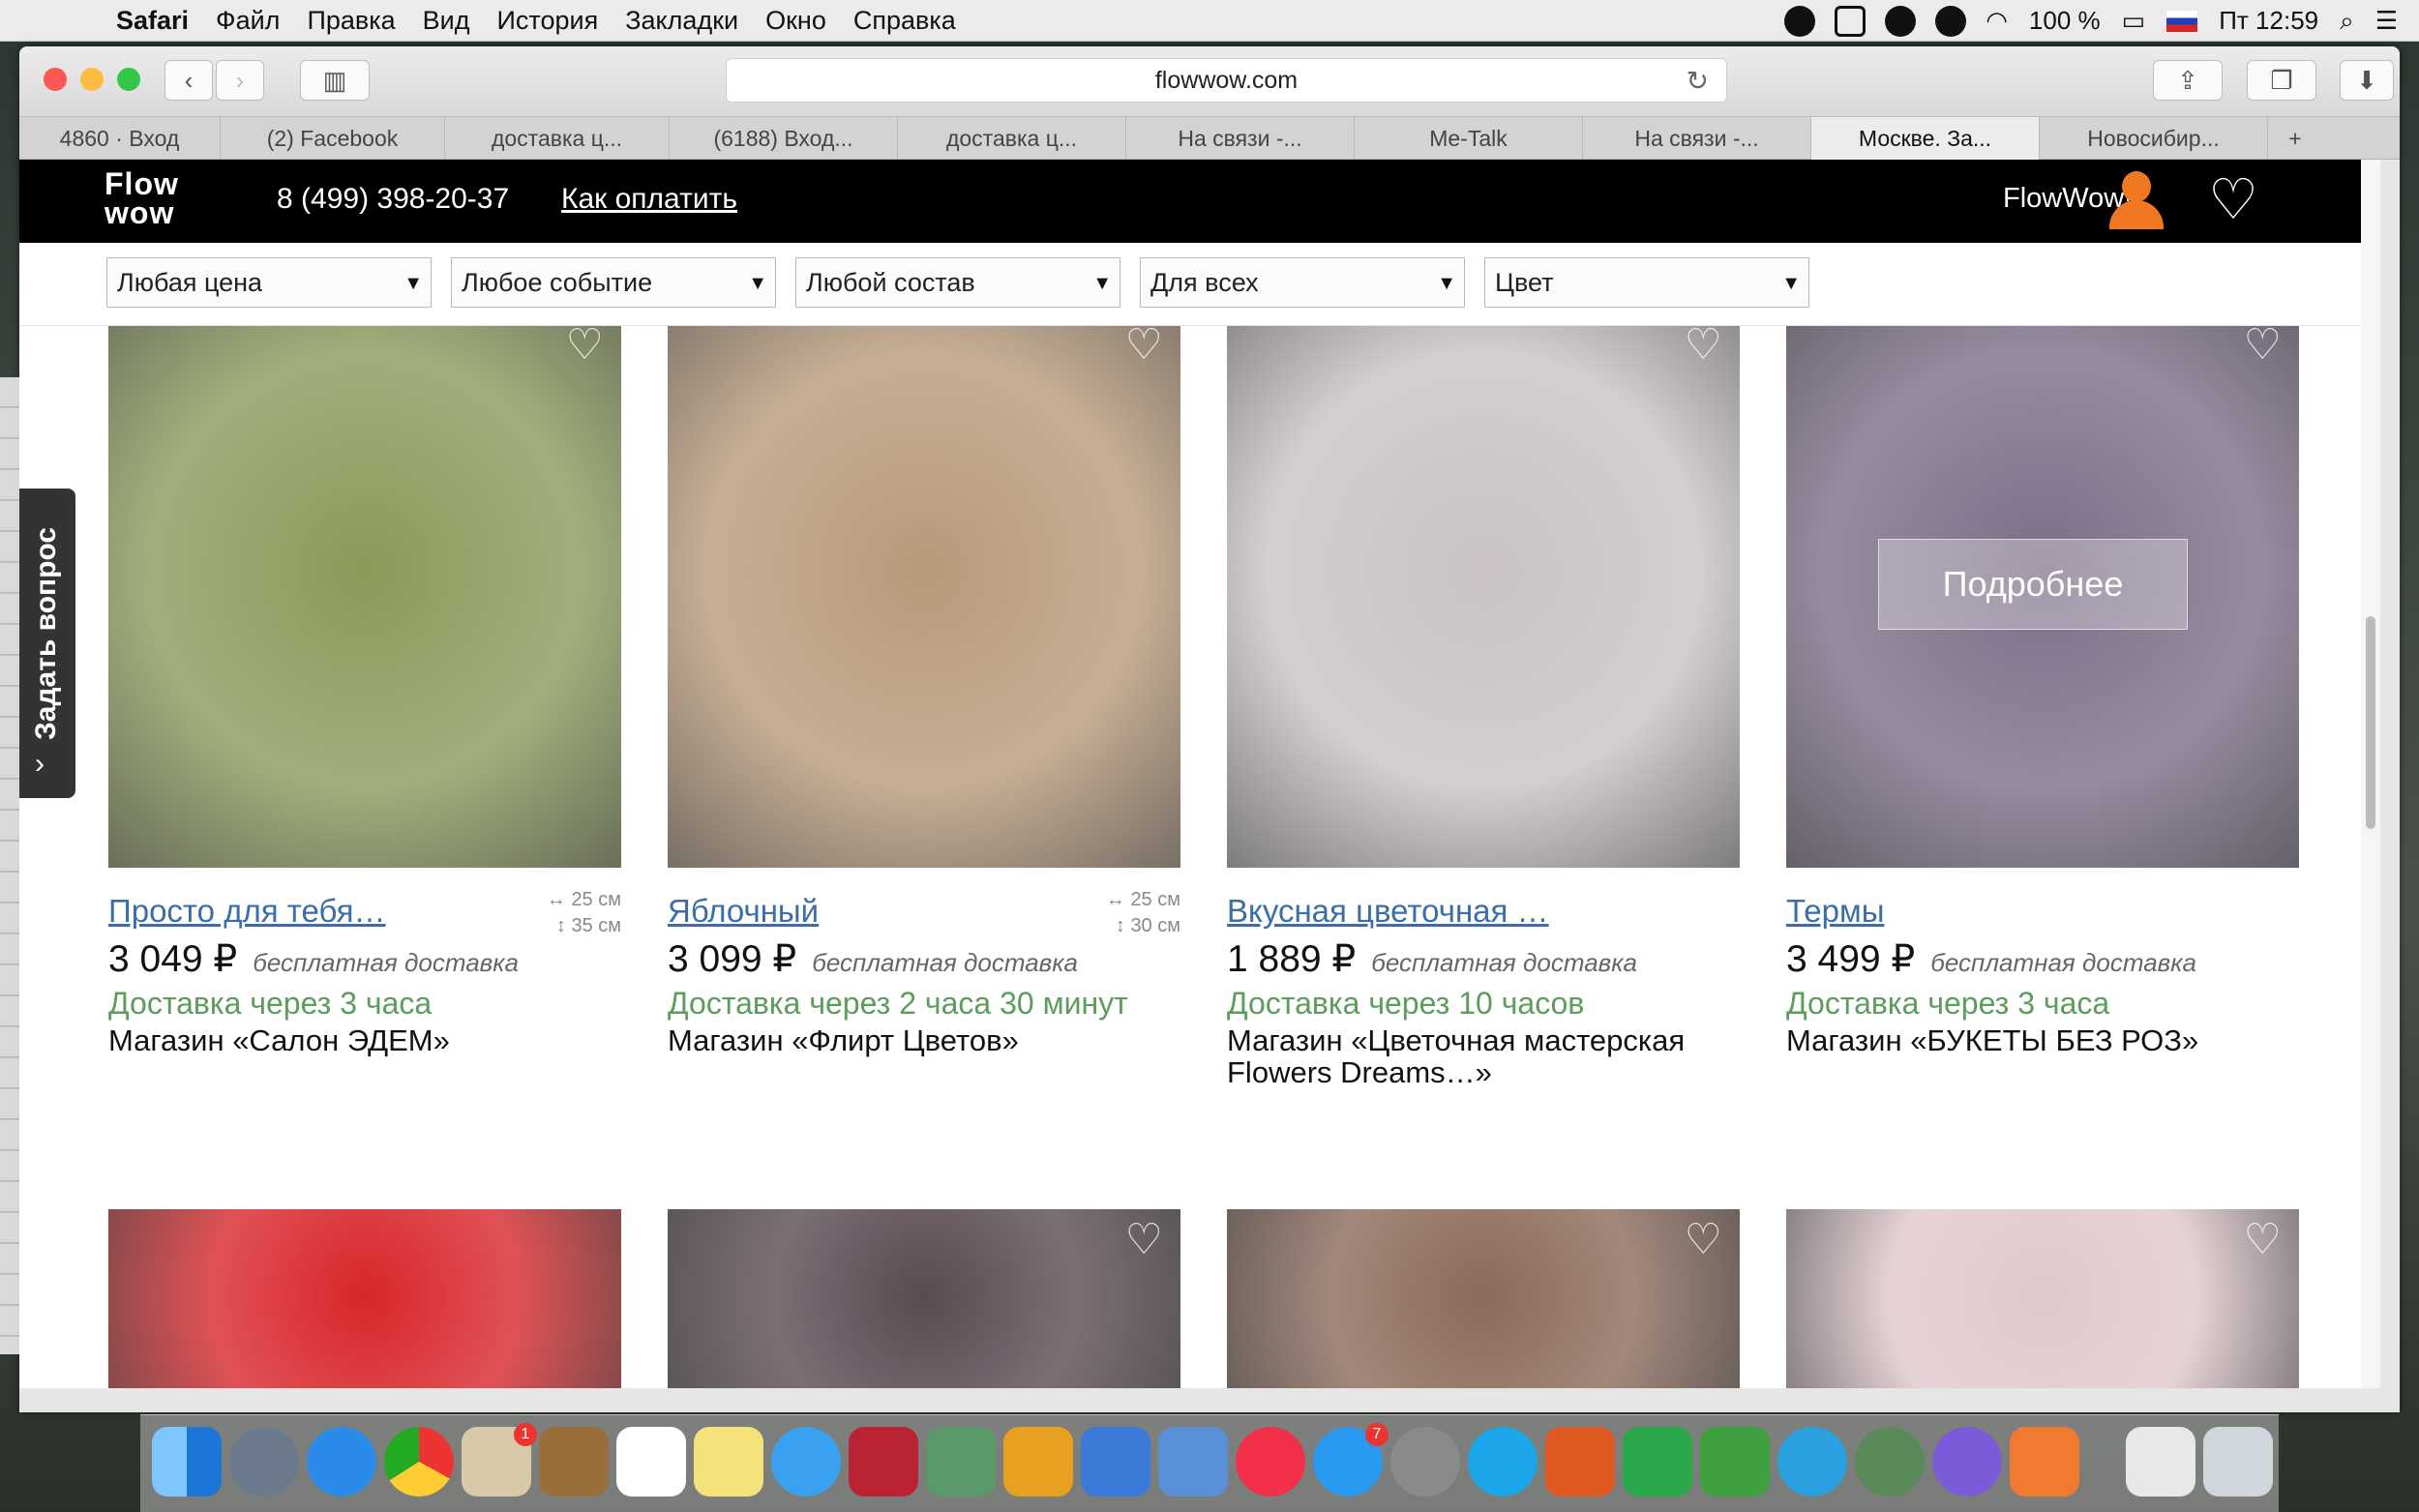 This screenshot has height=1512, width=2419. What do you see at coordinates (2367, 80) in the screenshot?
I see `downloads-button: ⬇` at bounding box center [2367, 80].